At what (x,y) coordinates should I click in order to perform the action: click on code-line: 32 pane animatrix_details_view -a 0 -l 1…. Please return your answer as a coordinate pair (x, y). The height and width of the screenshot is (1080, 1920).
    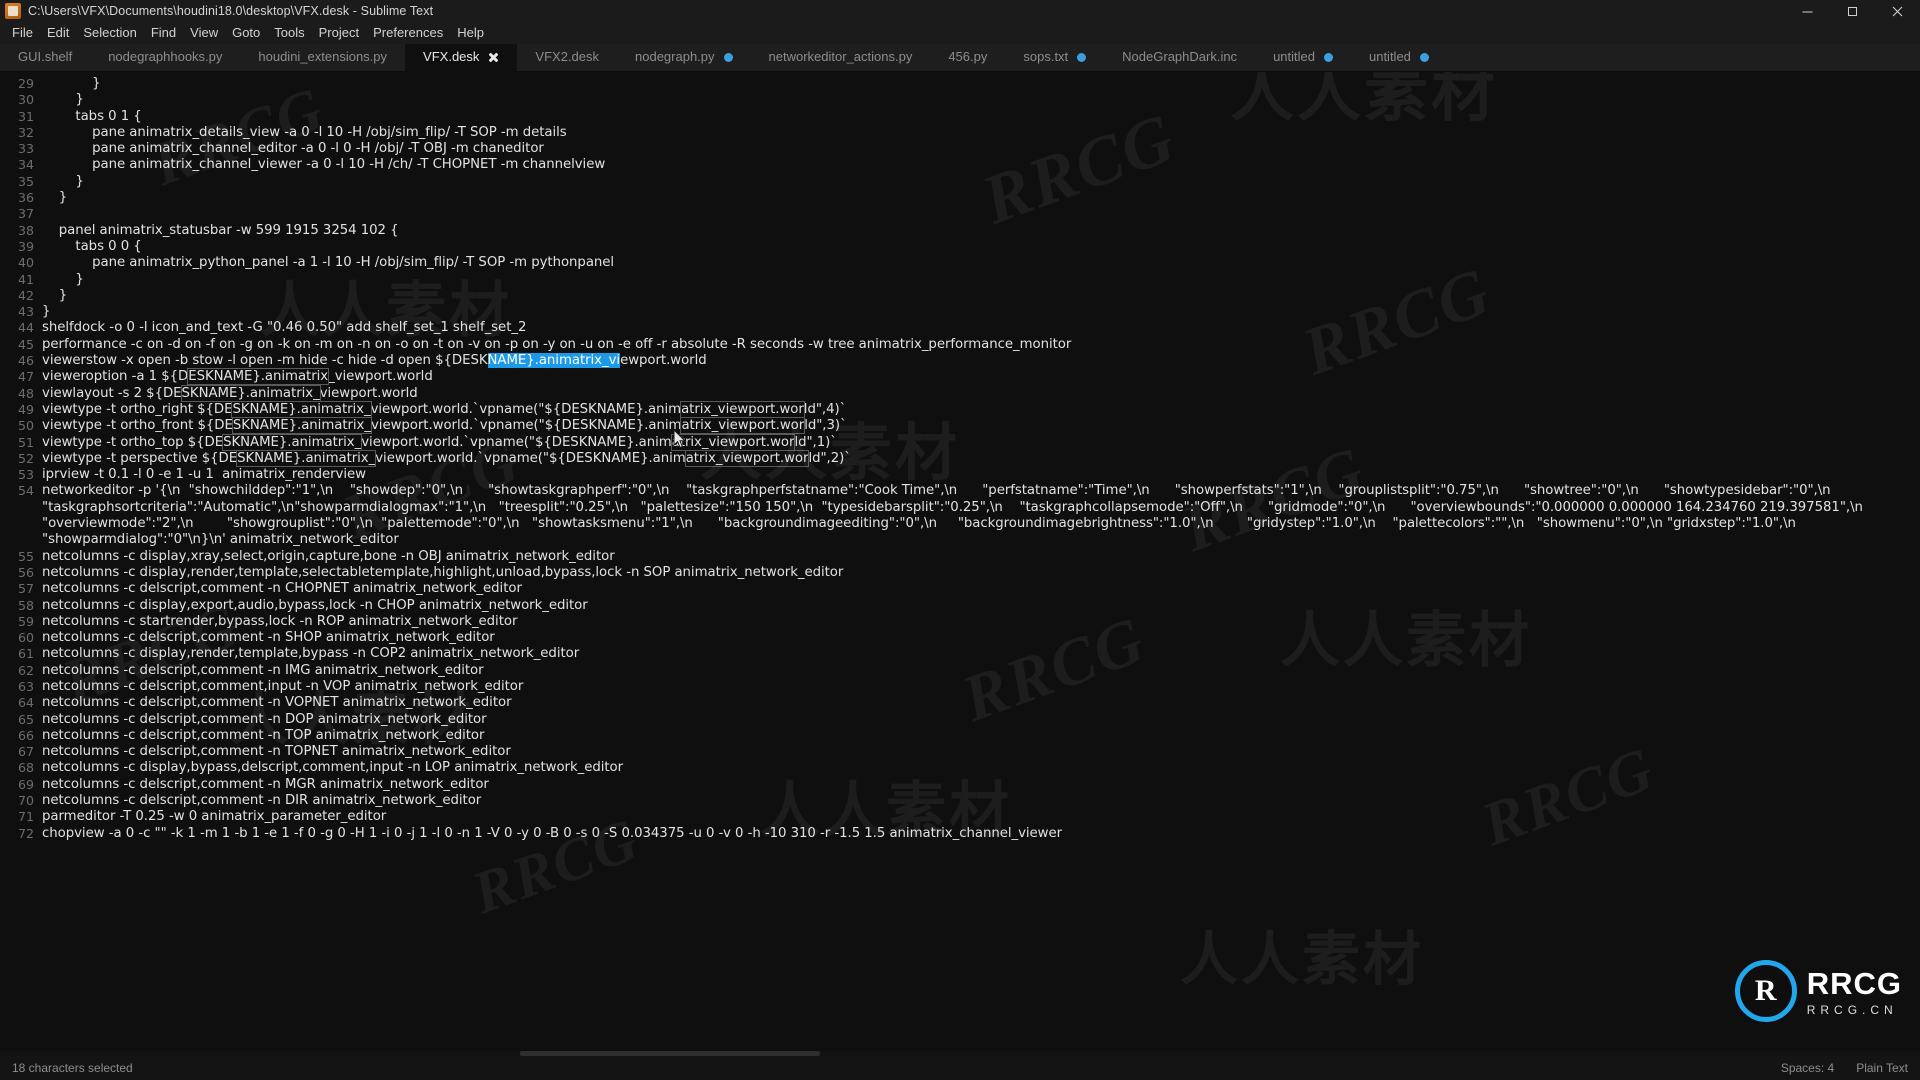
    Looking at the image, I should click on (960, 133).